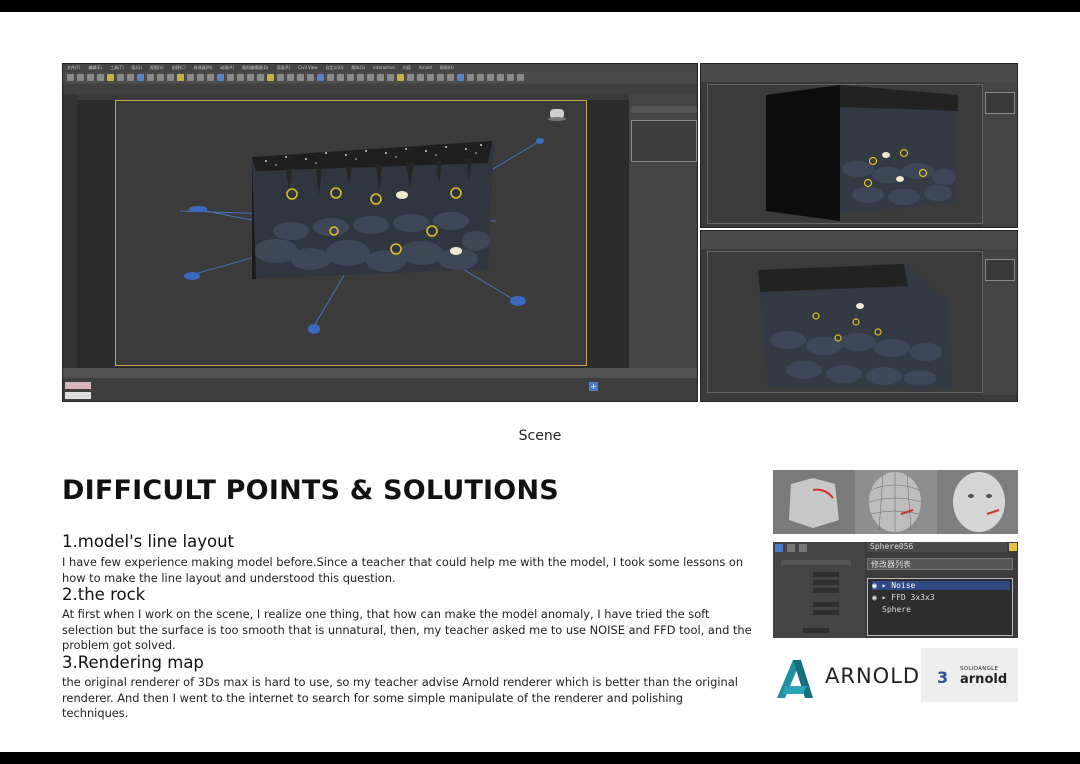 This screenshot has width=1080, height=764. I want to click on menu-item: 图形编辑器(D), so click(255, 68).